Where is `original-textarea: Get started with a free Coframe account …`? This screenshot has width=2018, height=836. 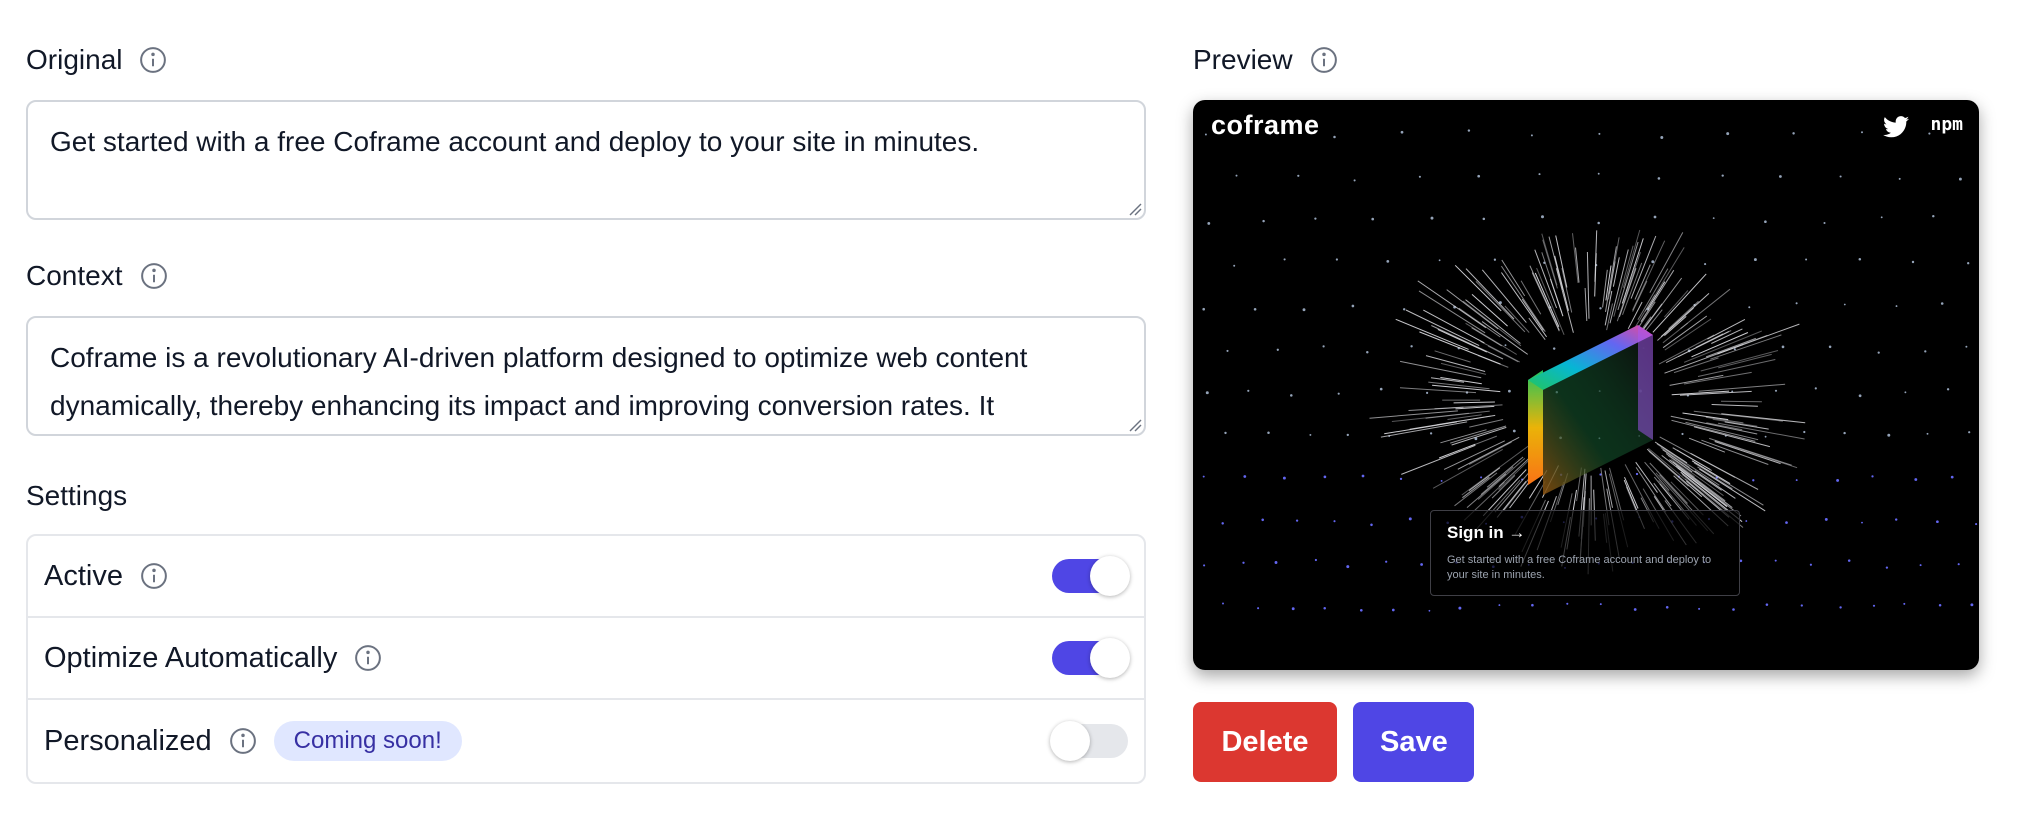 original-textarea: Get started with a free Coframe account … is located at coordinates (586, 160).